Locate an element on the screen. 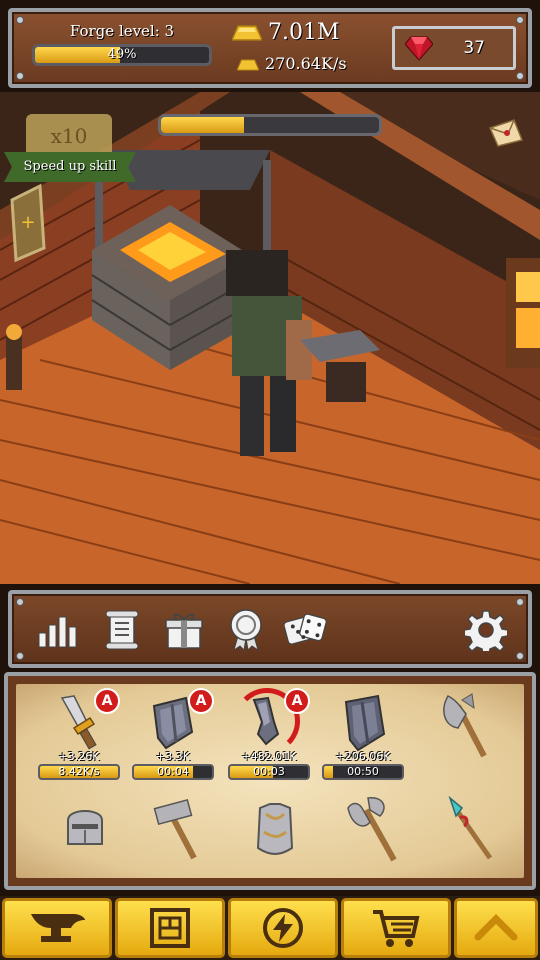 This screenshot has height=960, width=540. lightning-boost-icon is located at coordinates (283, 928).